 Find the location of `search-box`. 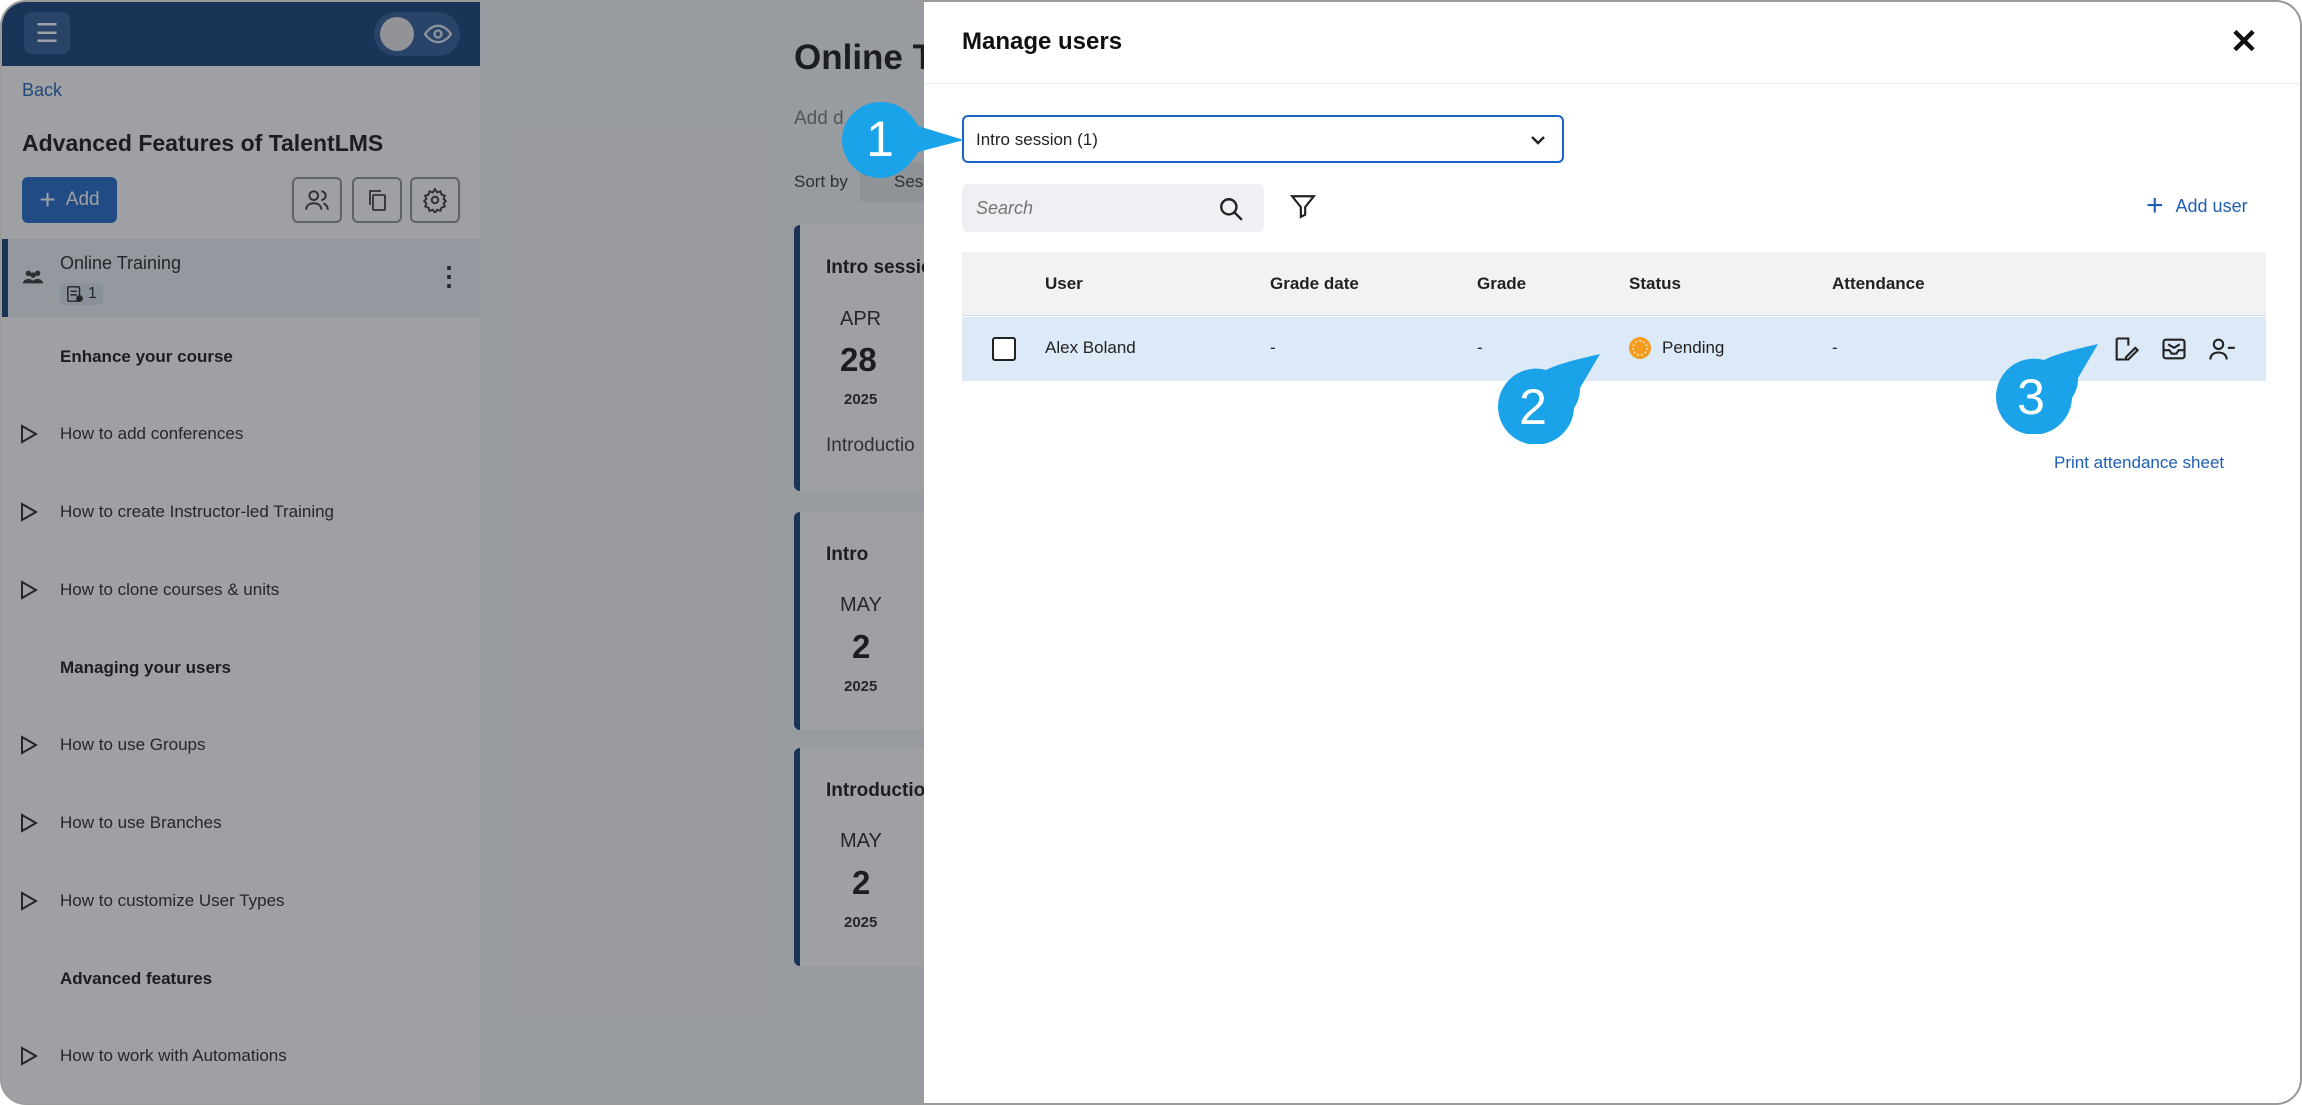

search-box is located at coordinates (1113, 208).